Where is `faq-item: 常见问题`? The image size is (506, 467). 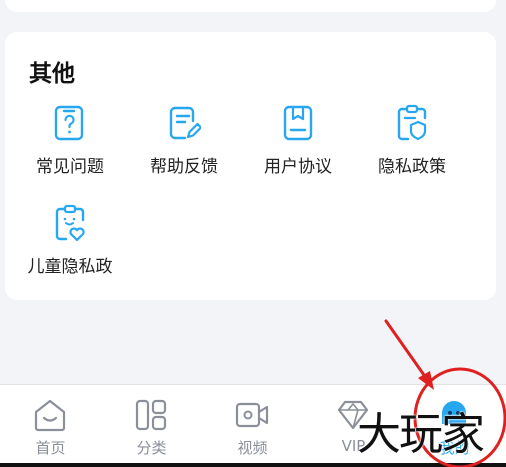
faq-item: 常见问题 is located at coordinates (70, 147).